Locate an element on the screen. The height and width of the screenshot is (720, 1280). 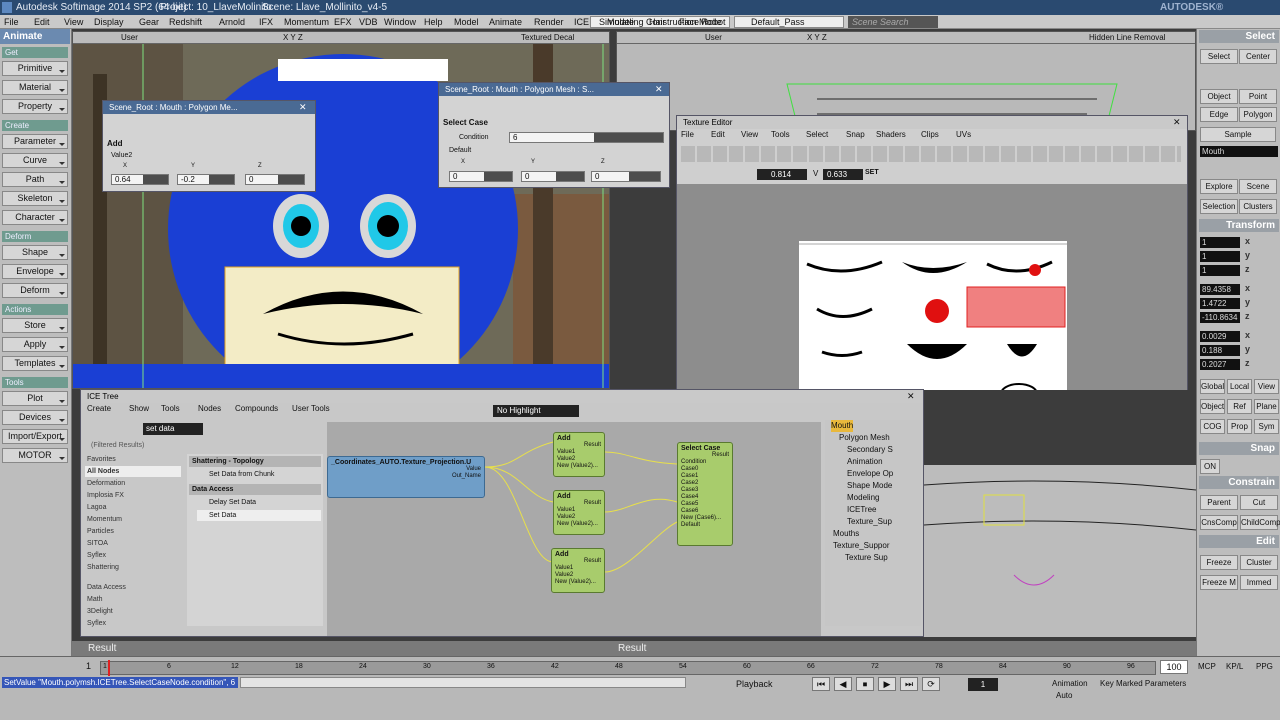
ice-menu-create: Create is located at coordinates (99, 408).